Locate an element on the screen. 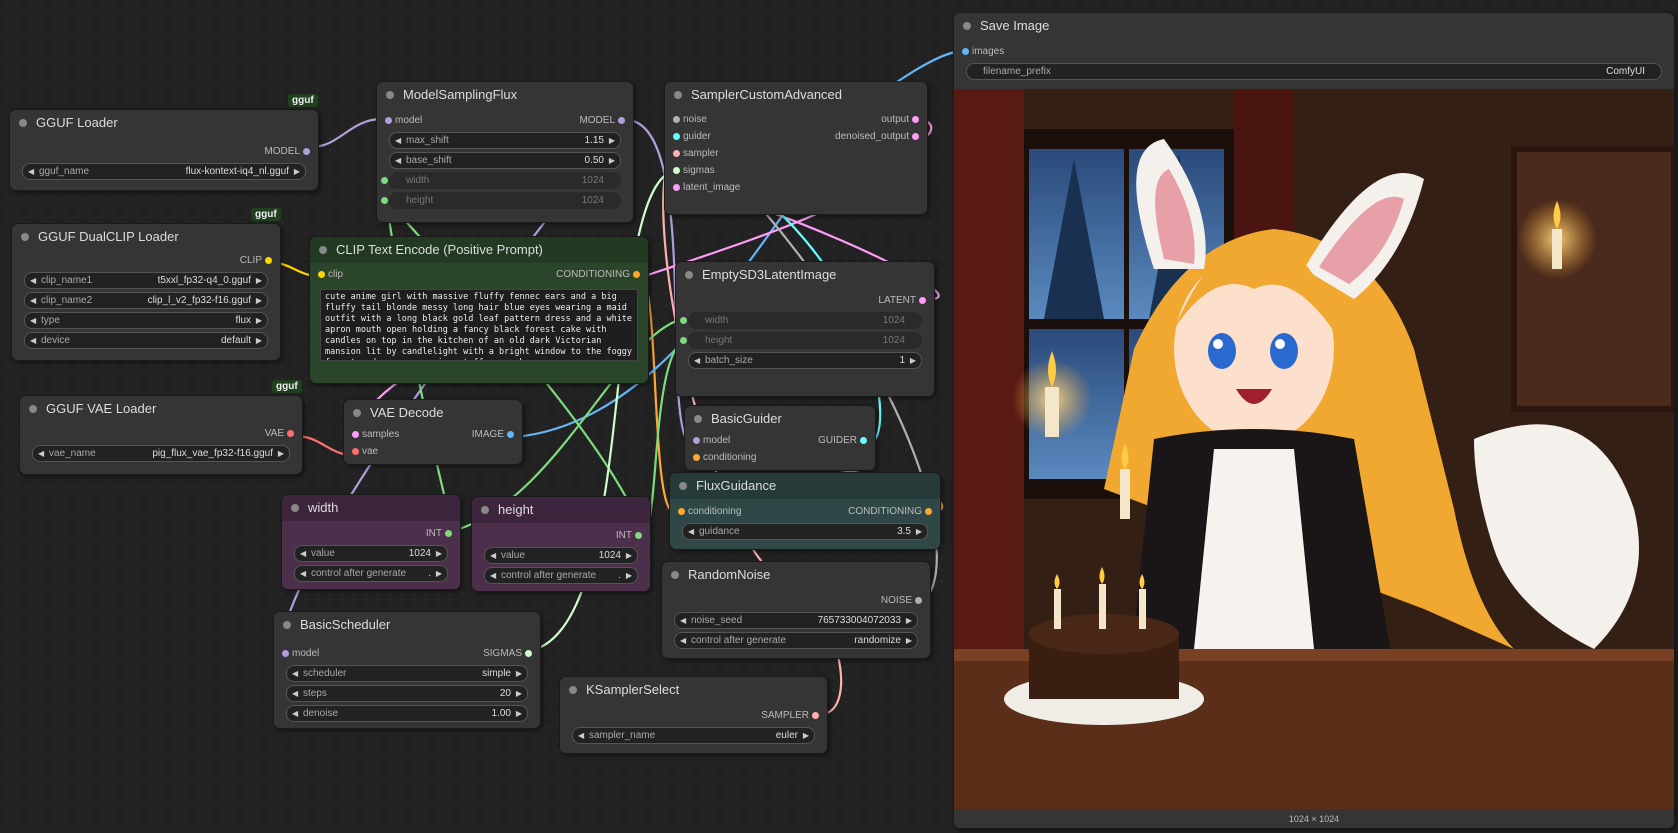 The width and height of the screenshot is (1678, 833). guider-input: guider is located at coordinates (692, 136).